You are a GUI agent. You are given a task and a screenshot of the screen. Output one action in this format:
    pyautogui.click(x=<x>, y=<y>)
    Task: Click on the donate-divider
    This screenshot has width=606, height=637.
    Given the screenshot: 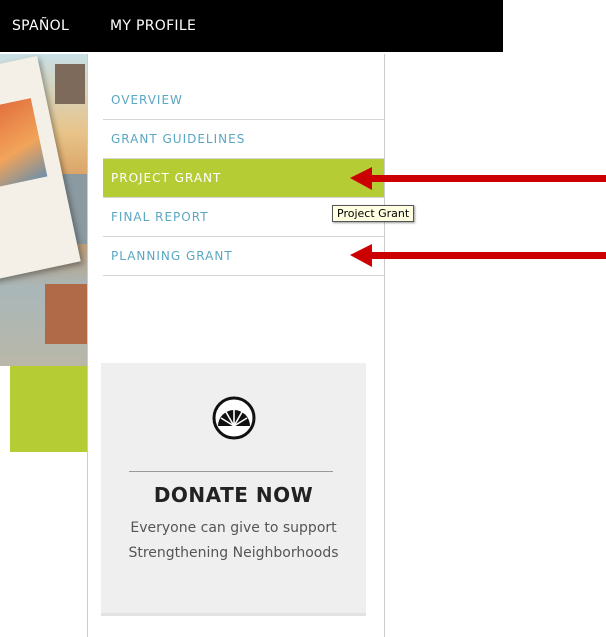 What is the action you would take?
    pyautogui.click(x=231, y=471)
    